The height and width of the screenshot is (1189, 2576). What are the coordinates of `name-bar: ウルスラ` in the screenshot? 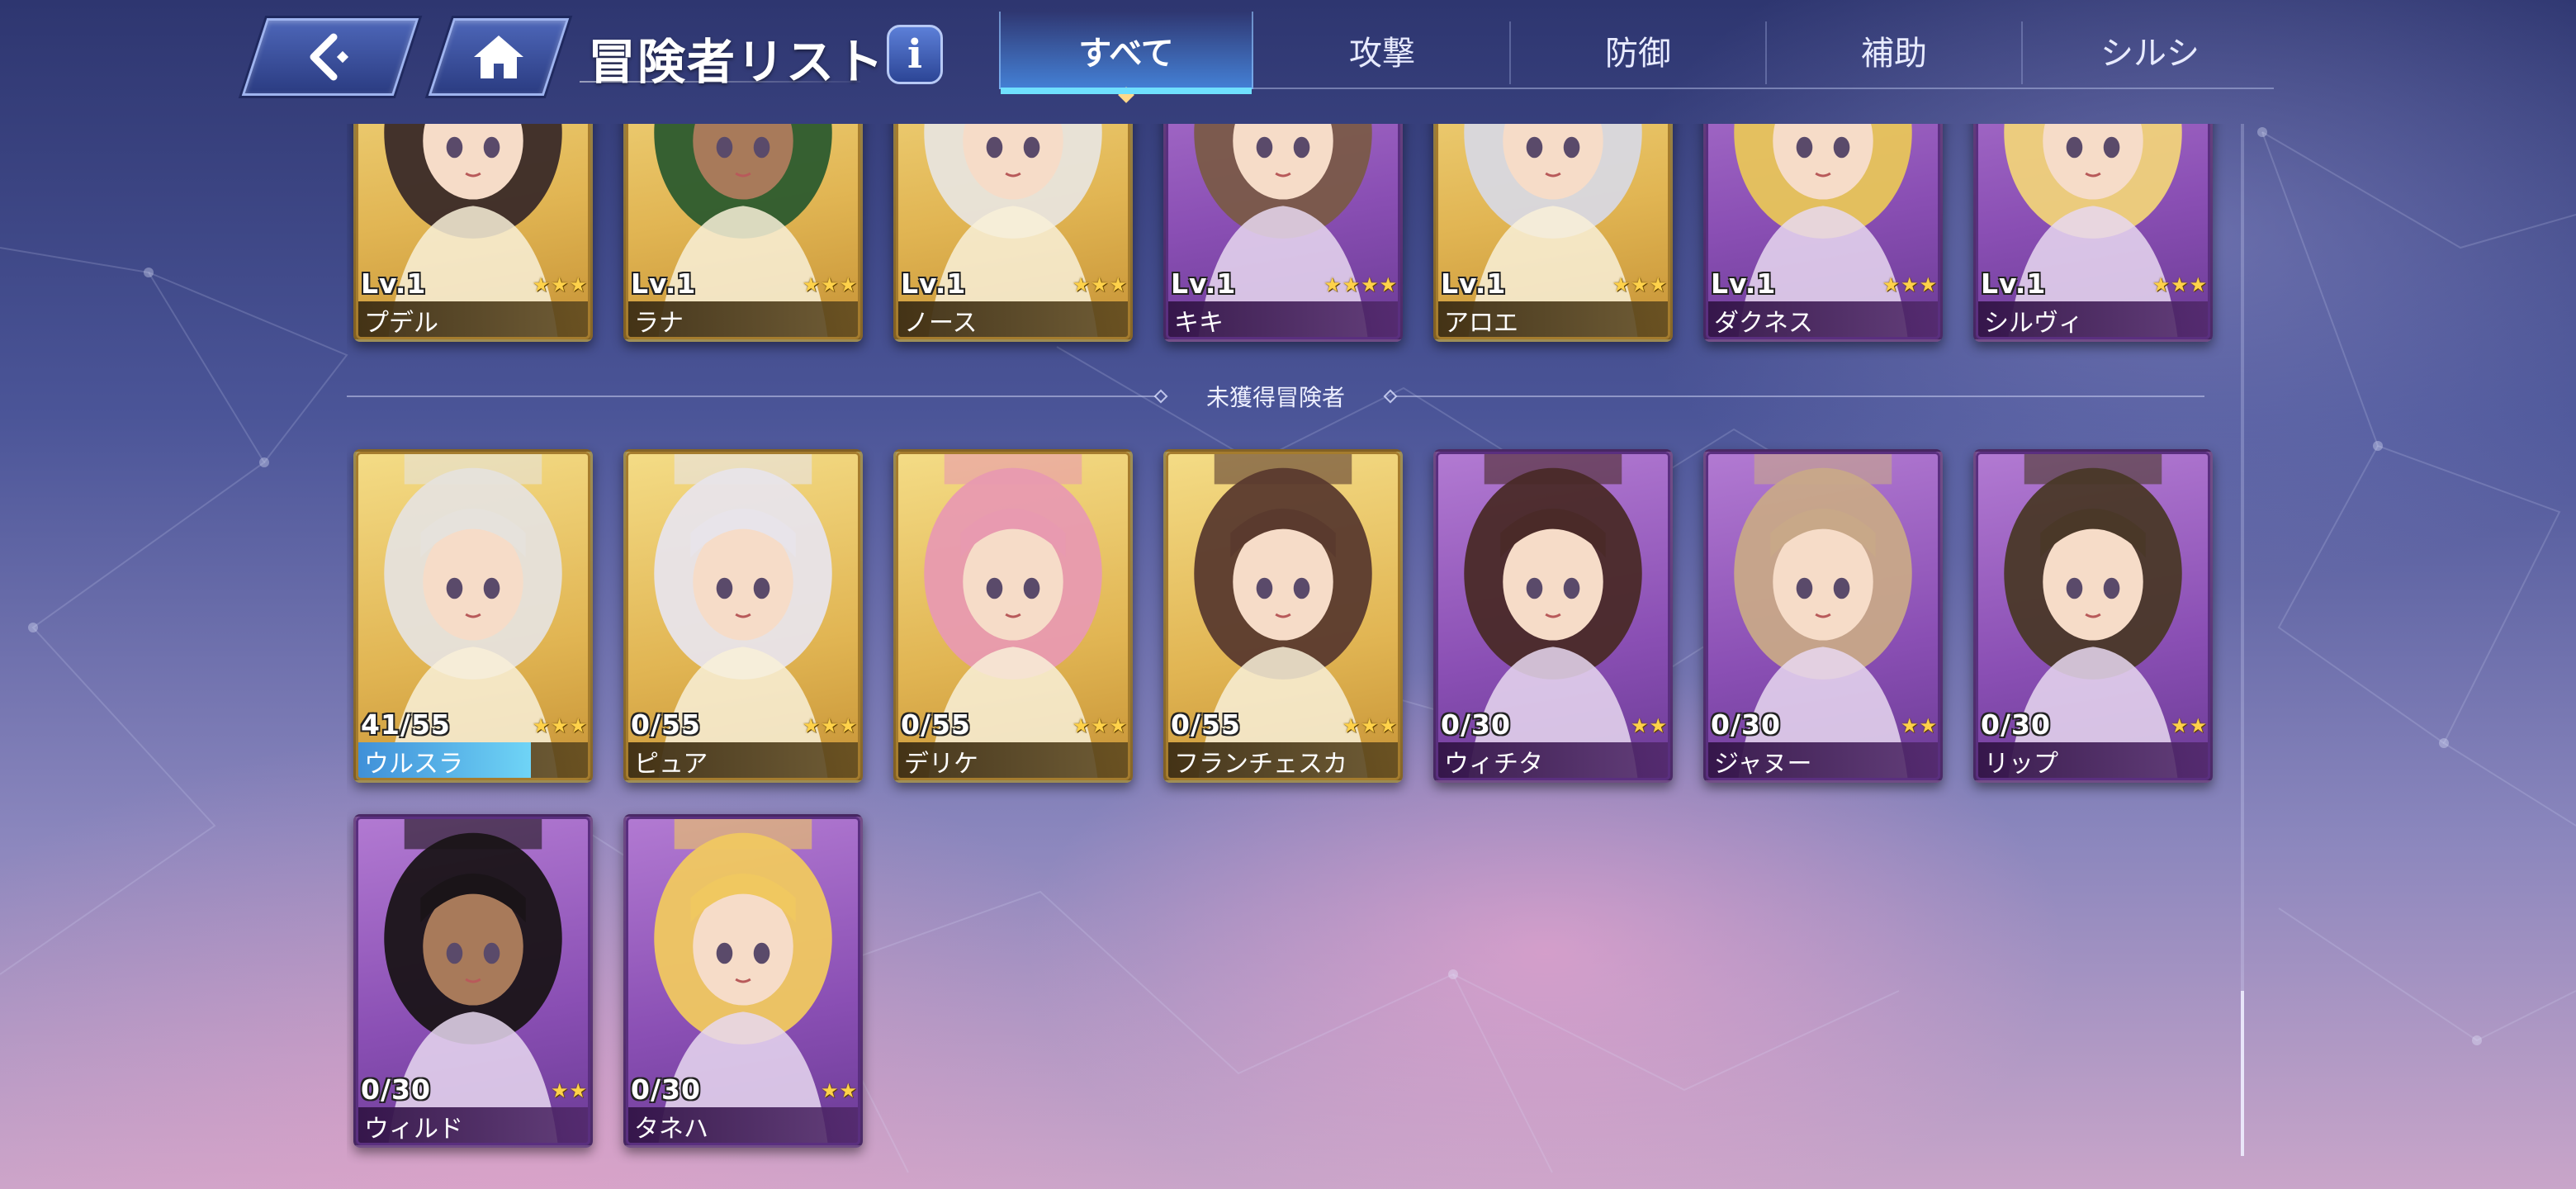 It's located at (473, 761).